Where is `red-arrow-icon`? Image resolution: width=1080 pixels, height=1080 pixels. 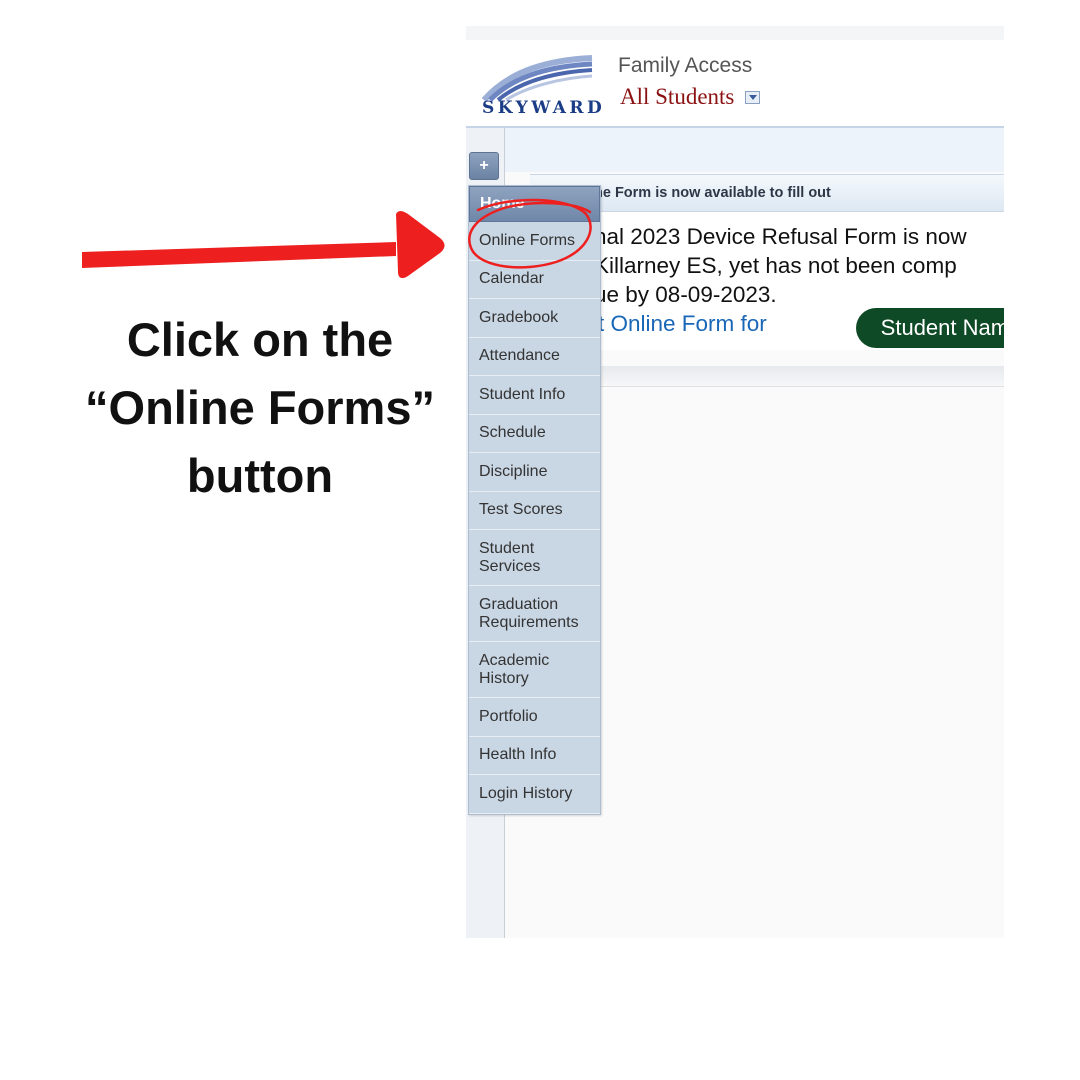 red-arrow-icon is located at coordinates (263, 244).